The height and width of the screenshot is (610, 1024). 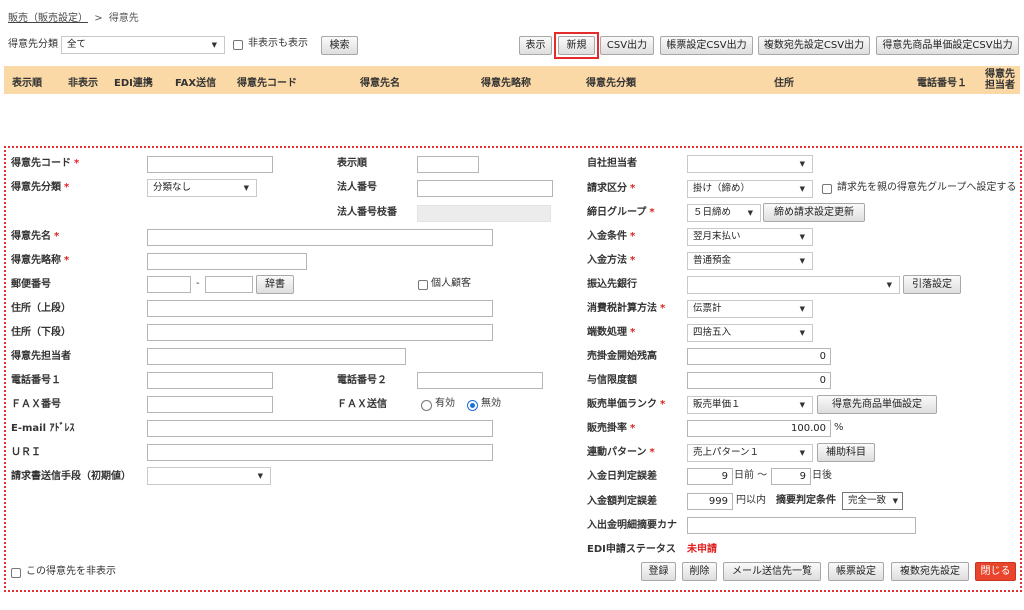 What do you see at coordinates (846, 452) in the screenshot?
I see `aux-subject-button: 補助科目` at bounding box center [846, 452].